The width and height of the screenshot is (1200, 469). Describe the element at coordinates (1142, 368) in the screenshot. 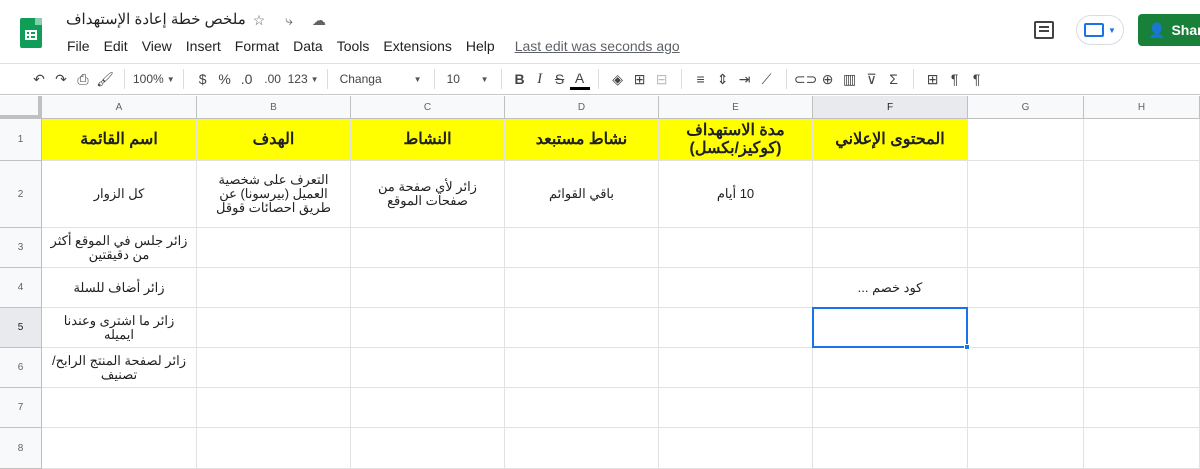

I see `cell-h6` at that location.